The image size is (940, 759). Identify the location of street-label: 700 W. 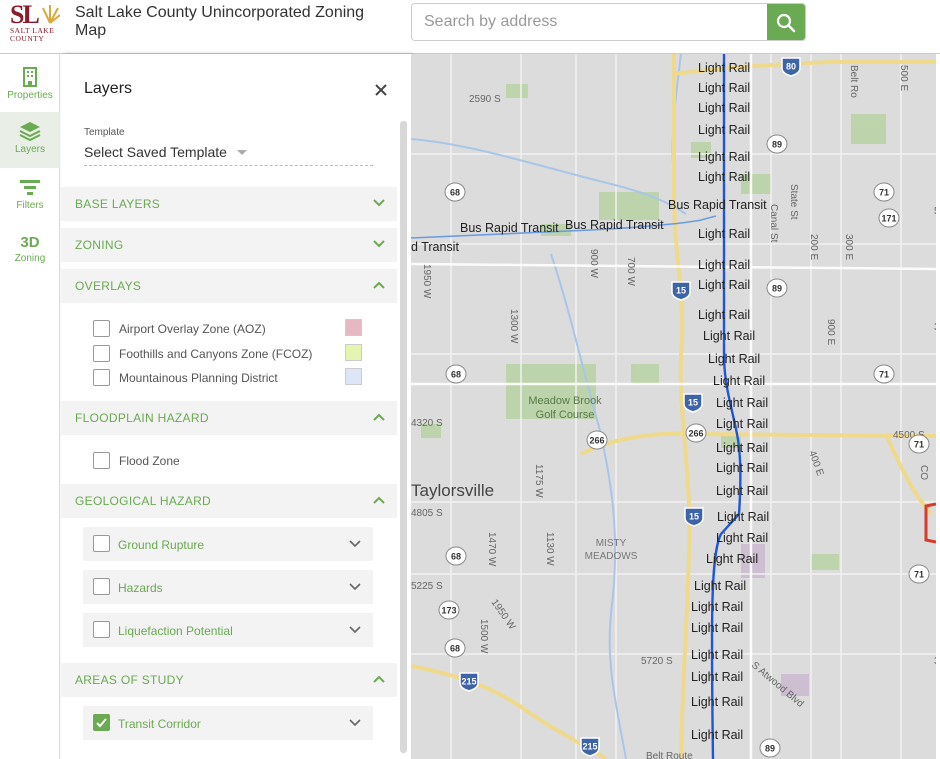
(630, 271).